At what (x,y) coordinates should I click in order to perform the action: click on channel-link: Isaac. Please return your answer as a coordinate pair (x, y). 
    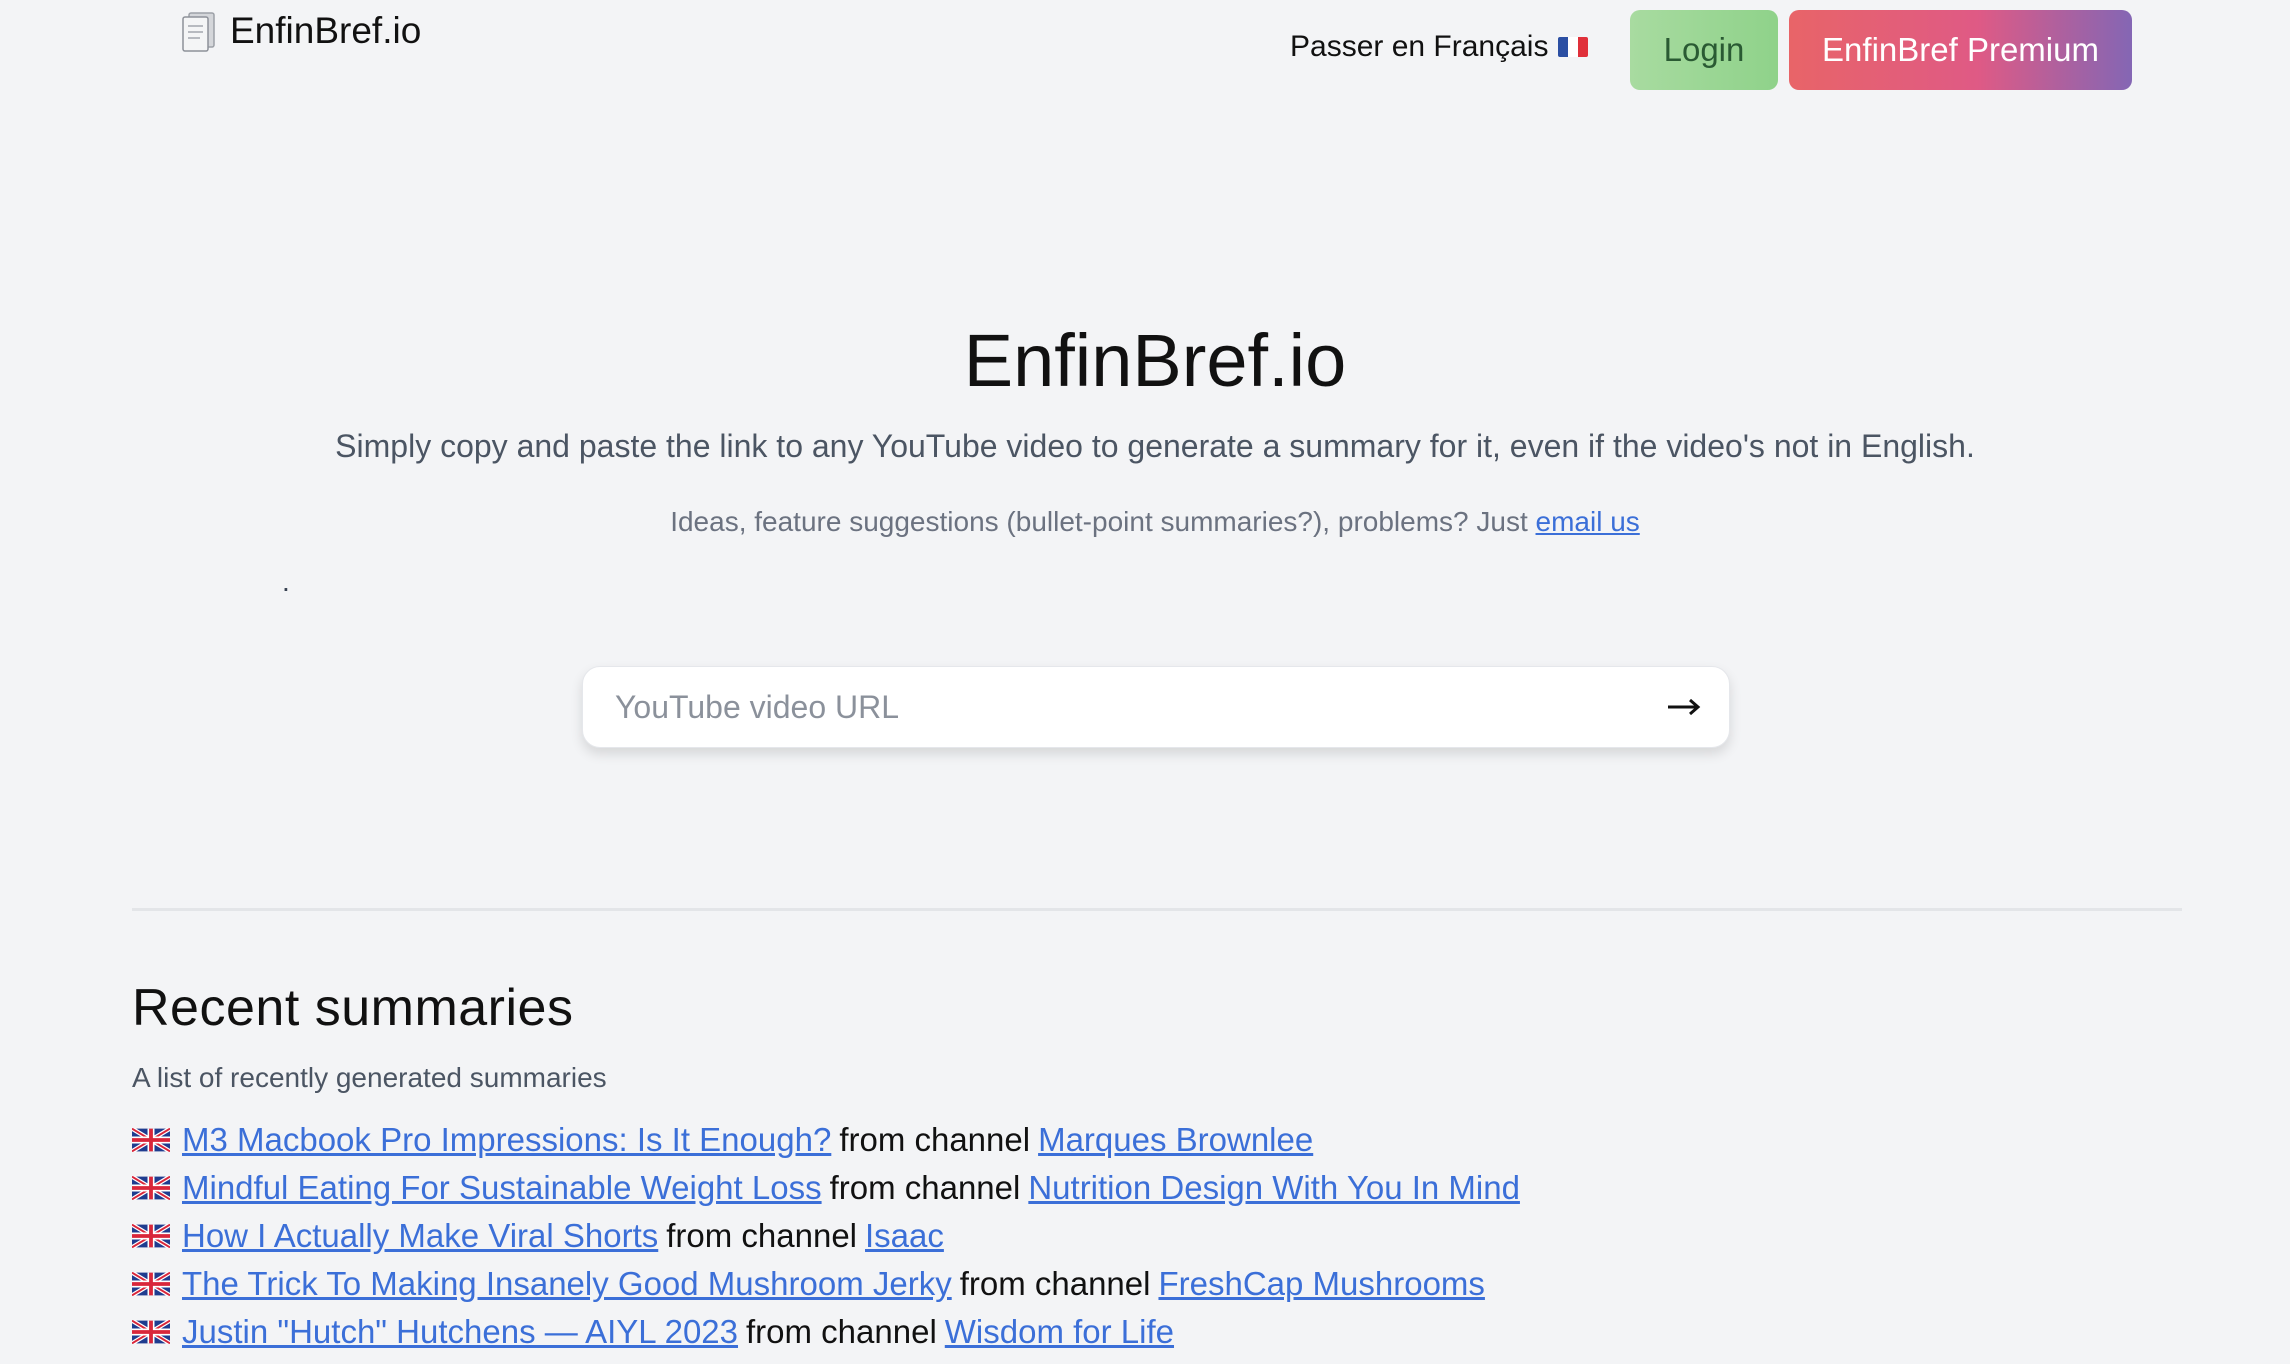
    Looking at the image, I should click on (904, 1236).